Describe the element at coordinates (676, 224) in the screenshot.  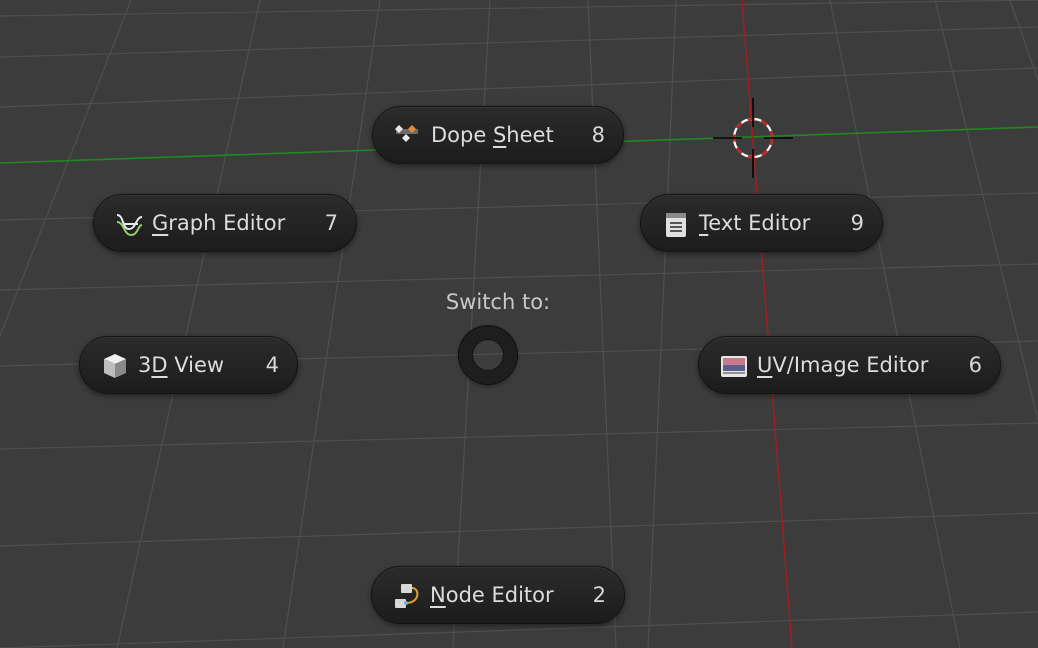
I see `text-editor-icon` at that location.